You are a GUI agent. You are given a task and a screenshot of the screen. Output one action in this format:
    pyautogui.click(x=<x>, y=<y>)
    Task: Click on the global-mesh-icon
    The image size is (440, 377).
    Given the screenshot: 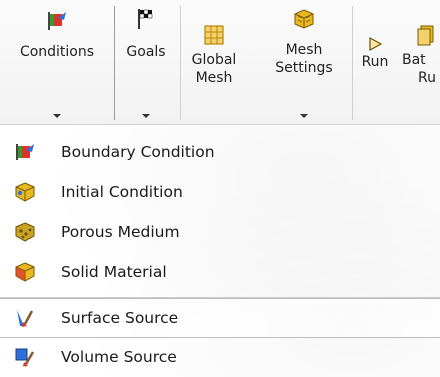 What is the action you would take?
    pyautogui.click(x=214, y=35)
    